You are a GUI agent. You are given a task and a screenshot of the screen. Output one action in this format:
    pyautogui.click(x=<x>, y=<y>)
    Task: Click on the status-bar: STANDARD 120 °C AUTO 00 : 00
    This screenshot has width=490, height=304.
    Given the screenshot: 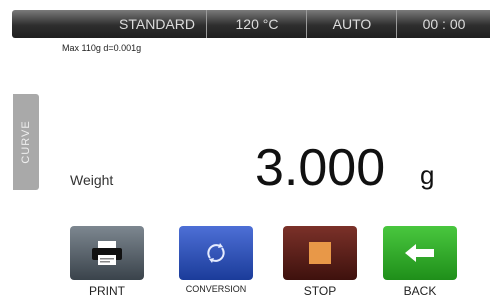 What is the action you would take?
    pyautogui.click(x=251, y=24)
    